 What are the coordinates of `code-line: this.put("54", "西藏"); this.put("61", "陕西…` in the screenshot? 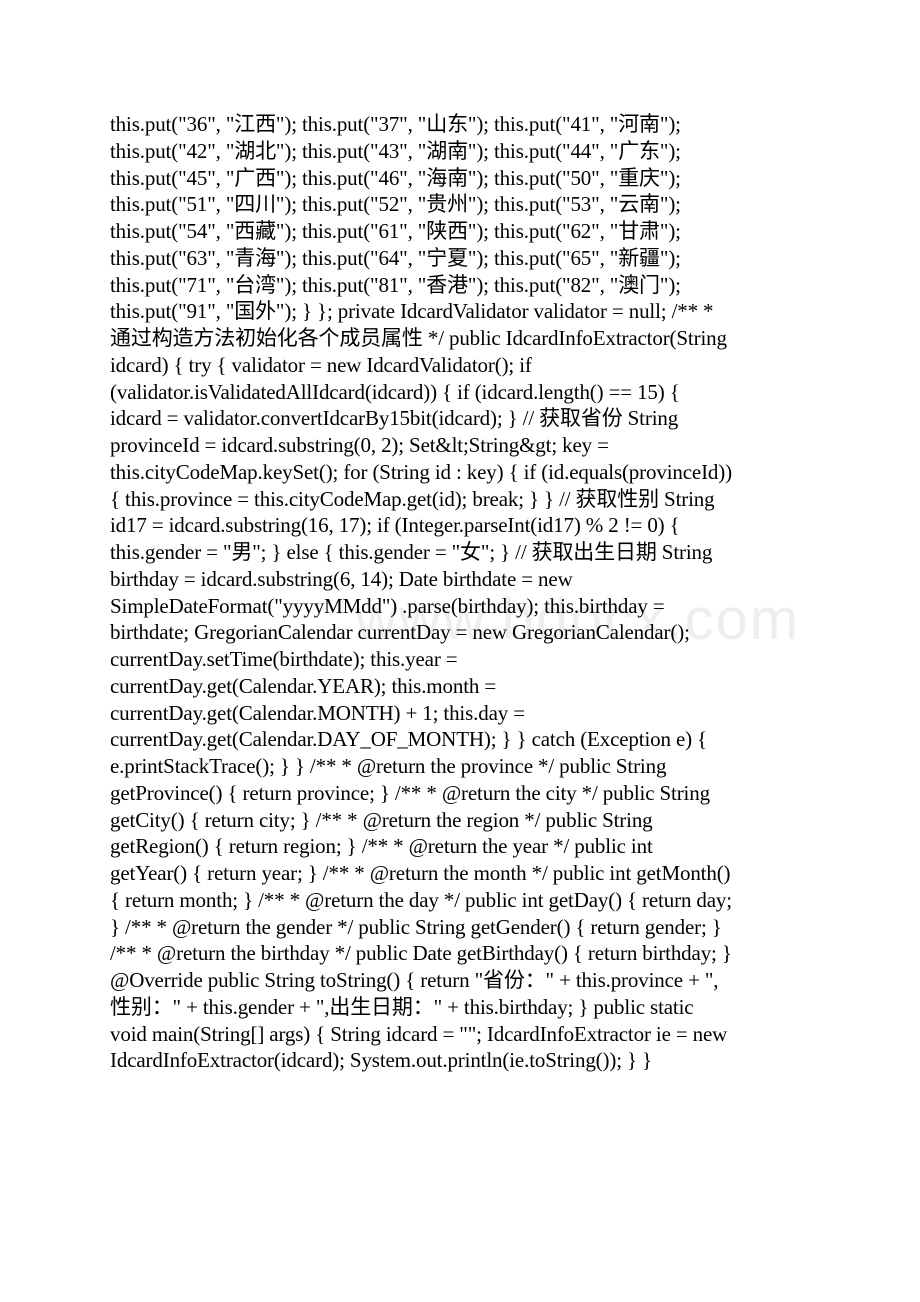 It's located at (395, 231).